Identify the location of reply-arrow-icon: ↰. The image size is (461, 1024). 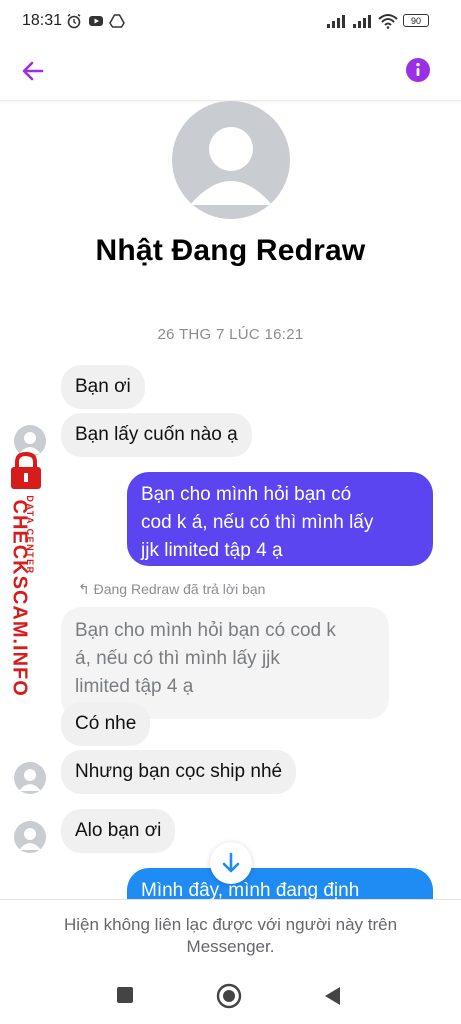
(84, 589).